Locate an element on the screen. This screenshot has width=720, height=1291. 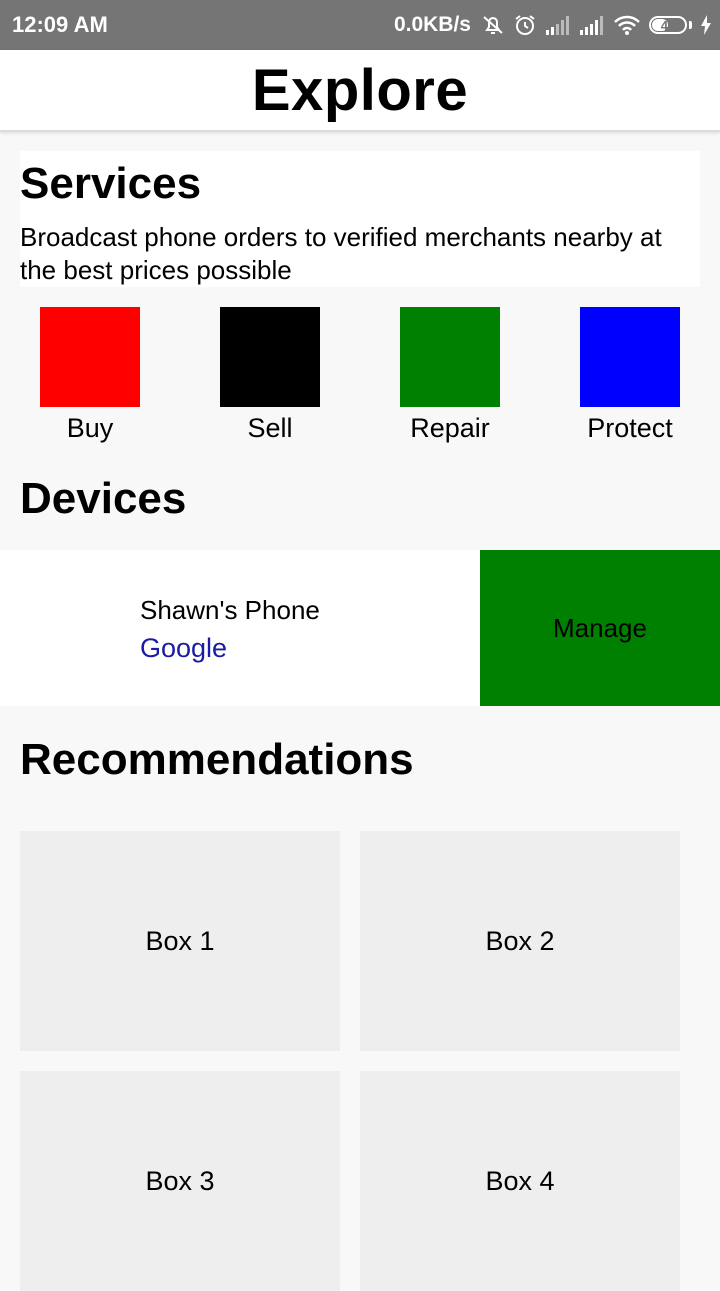
charging-icon is located at coordinates (706, 25).